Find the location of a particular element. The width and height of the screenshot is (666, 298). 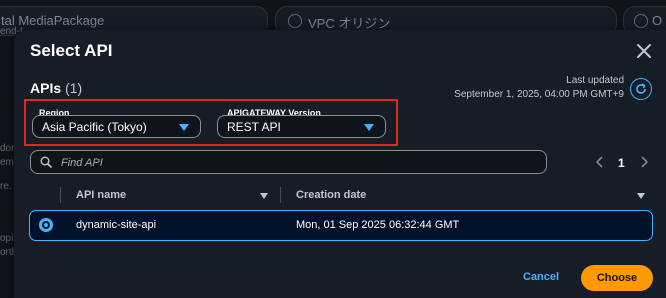

bg-fragment: opi is located at coordinates (7, 238).